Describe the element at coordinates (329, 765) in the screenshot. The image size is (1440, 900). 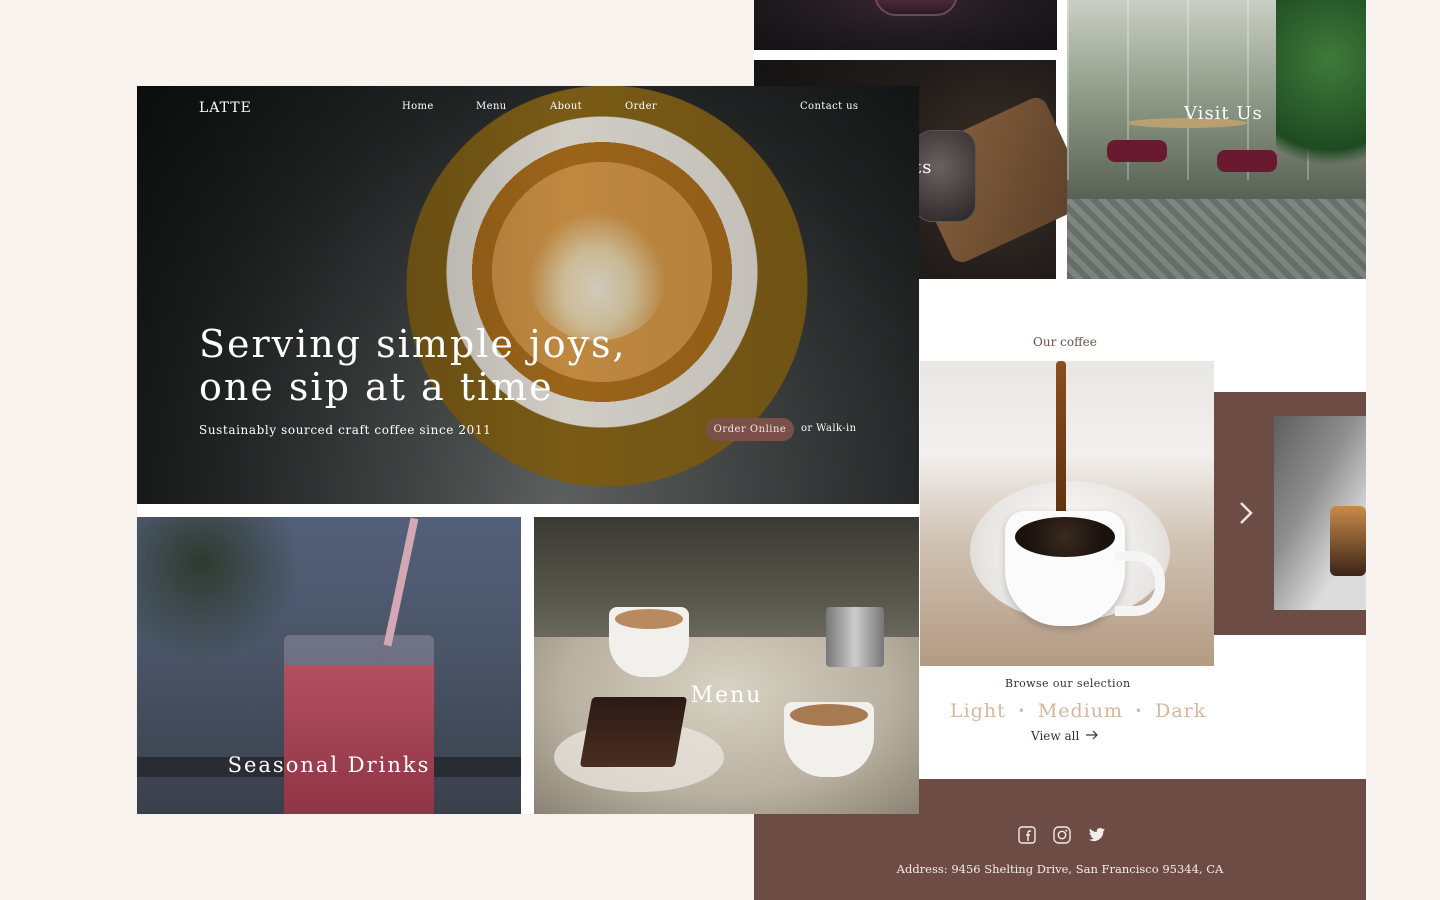
I see `seasonal-drinks-label: Seasonal Drinks` at that location.